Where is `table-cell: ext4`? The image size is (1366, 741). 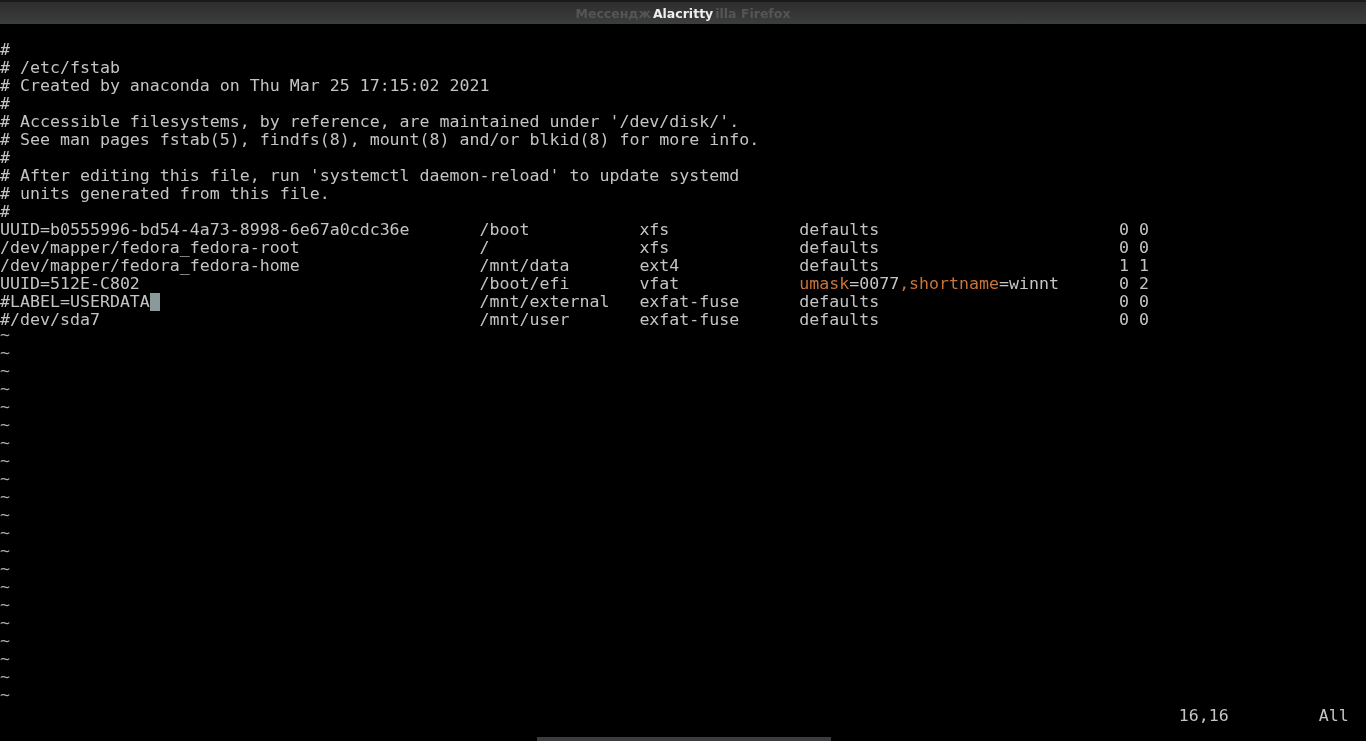
table-cell: ext4 is located at coordinates (659, 265).